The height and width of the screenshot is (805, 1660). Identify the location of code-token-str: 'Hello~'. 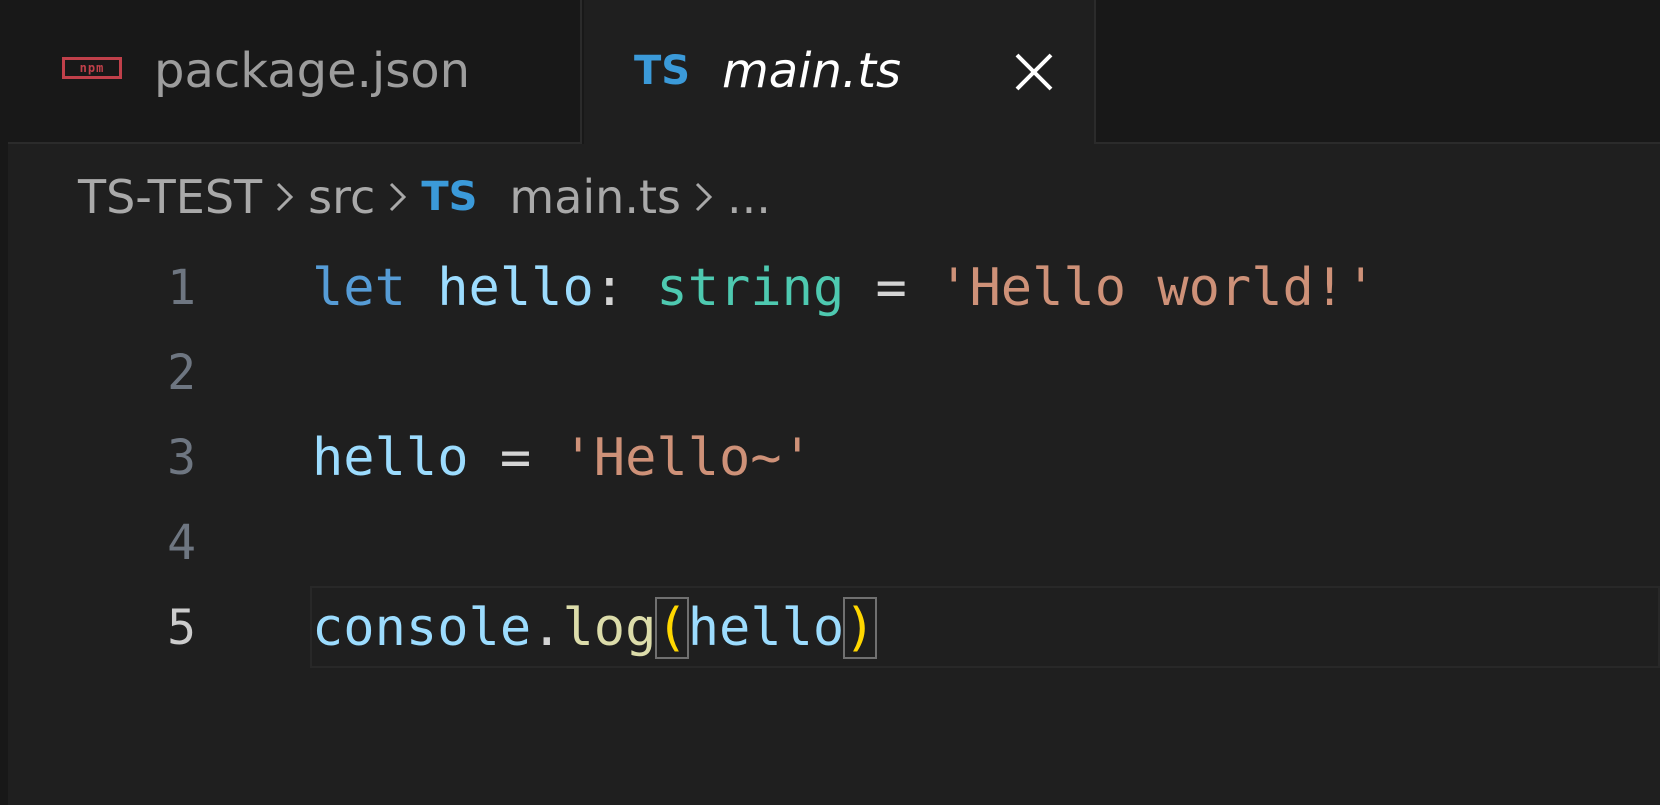
(687, 458).